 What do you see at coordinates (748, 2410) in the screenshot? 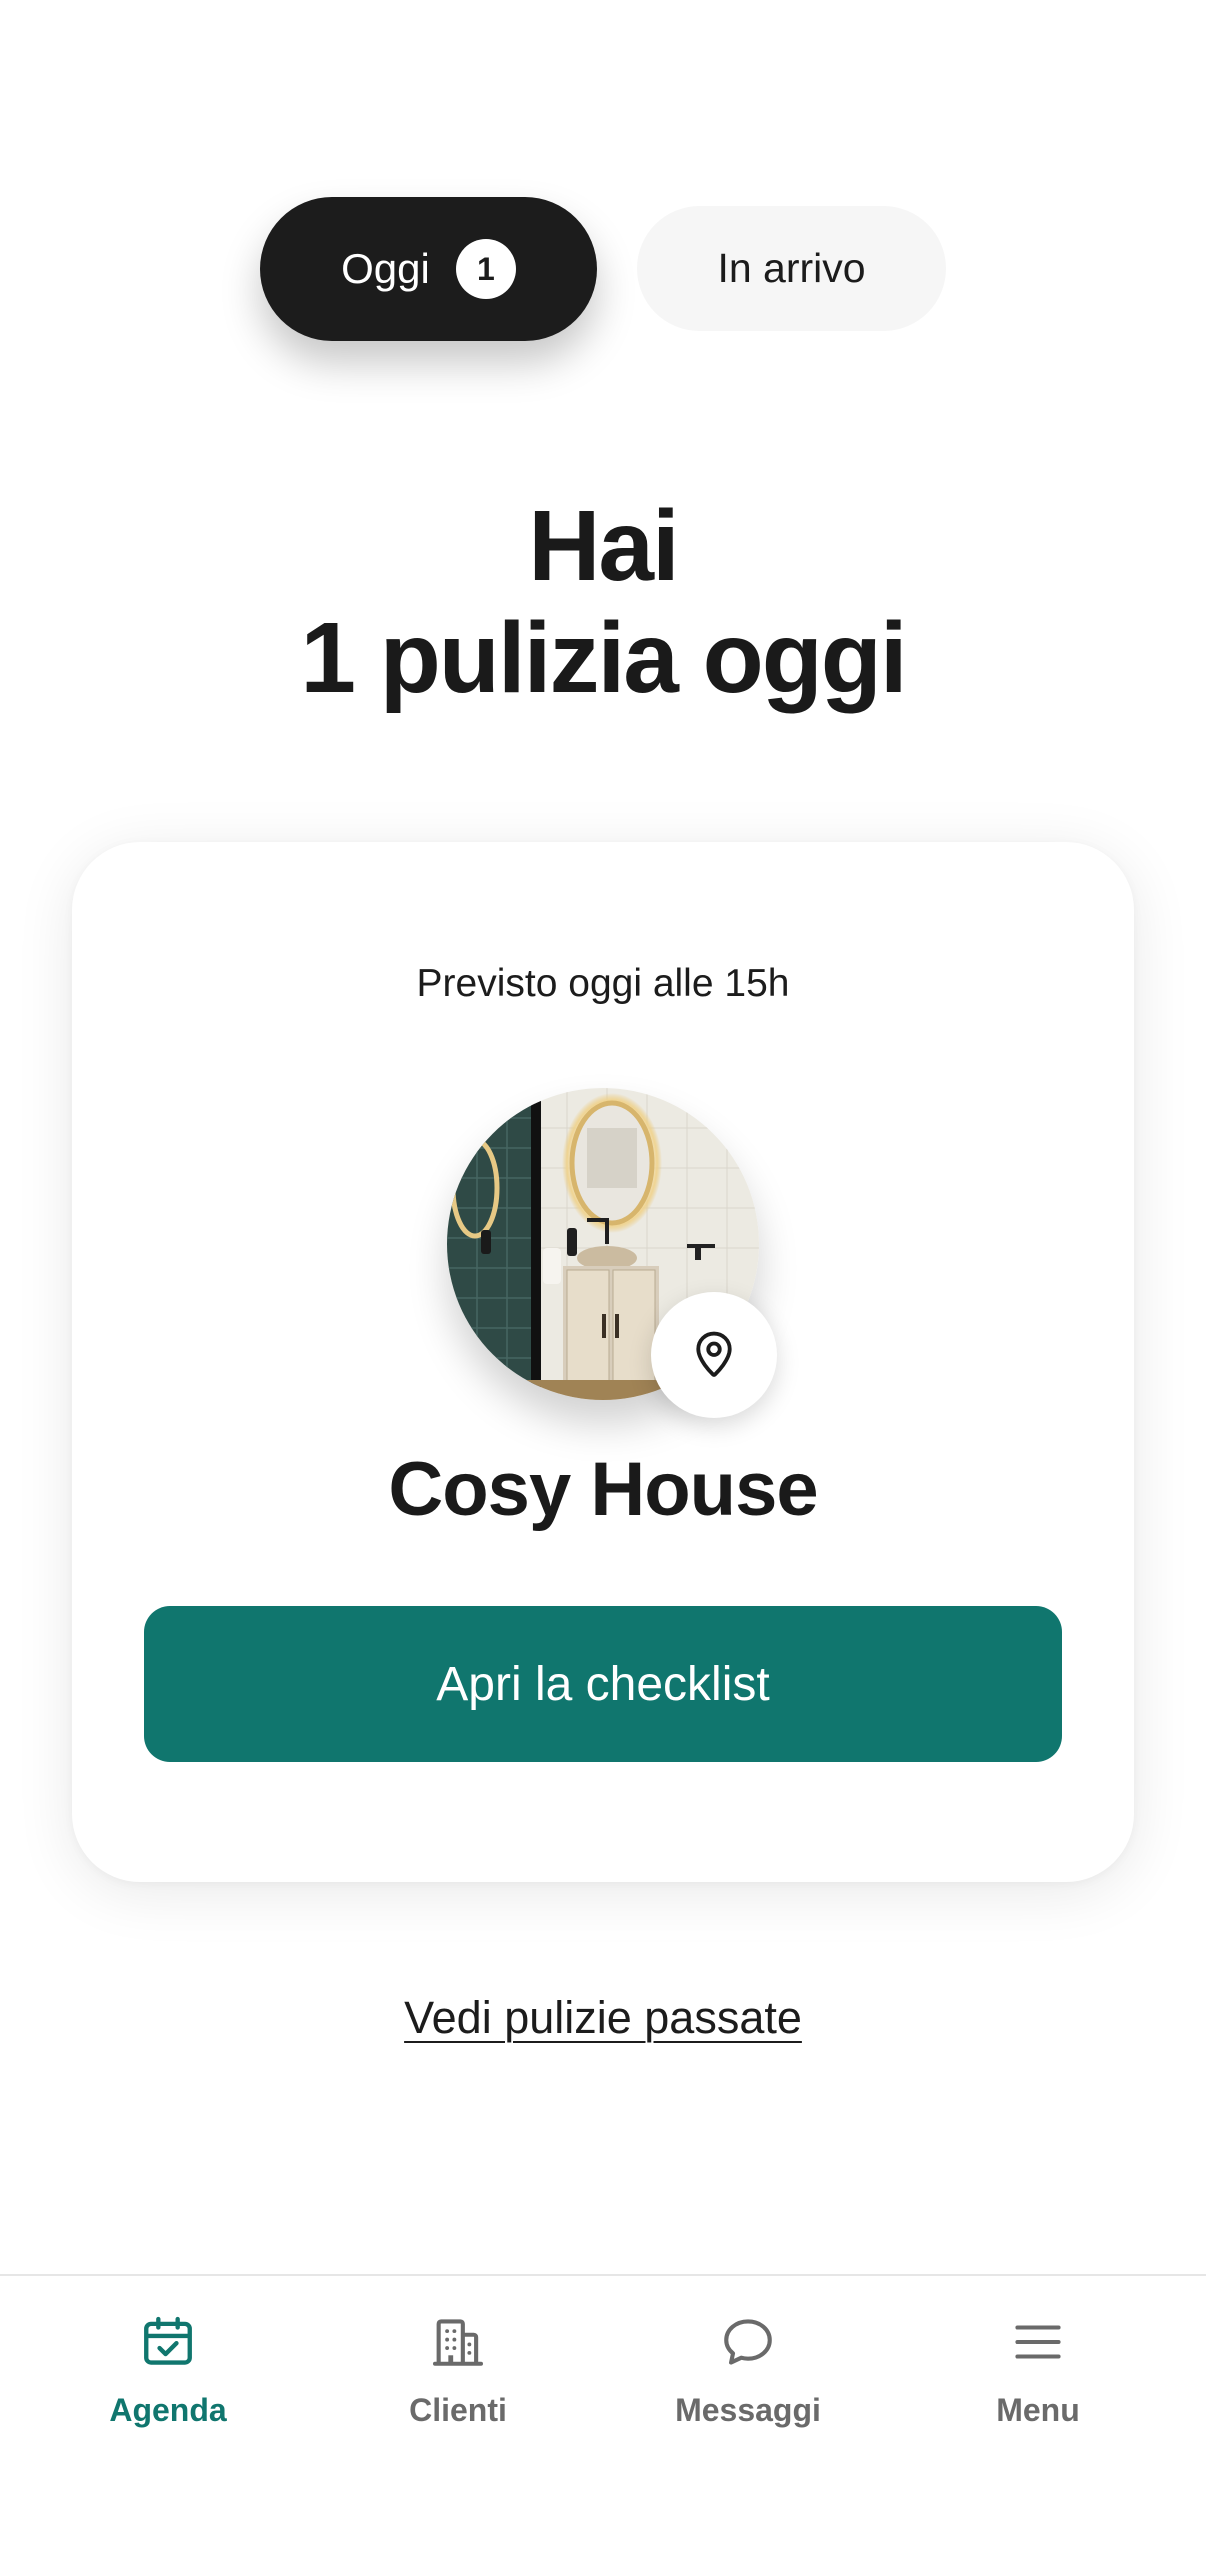
I see `nav-label-messaggi: Messaggi` at bounding box center [748, 2410].